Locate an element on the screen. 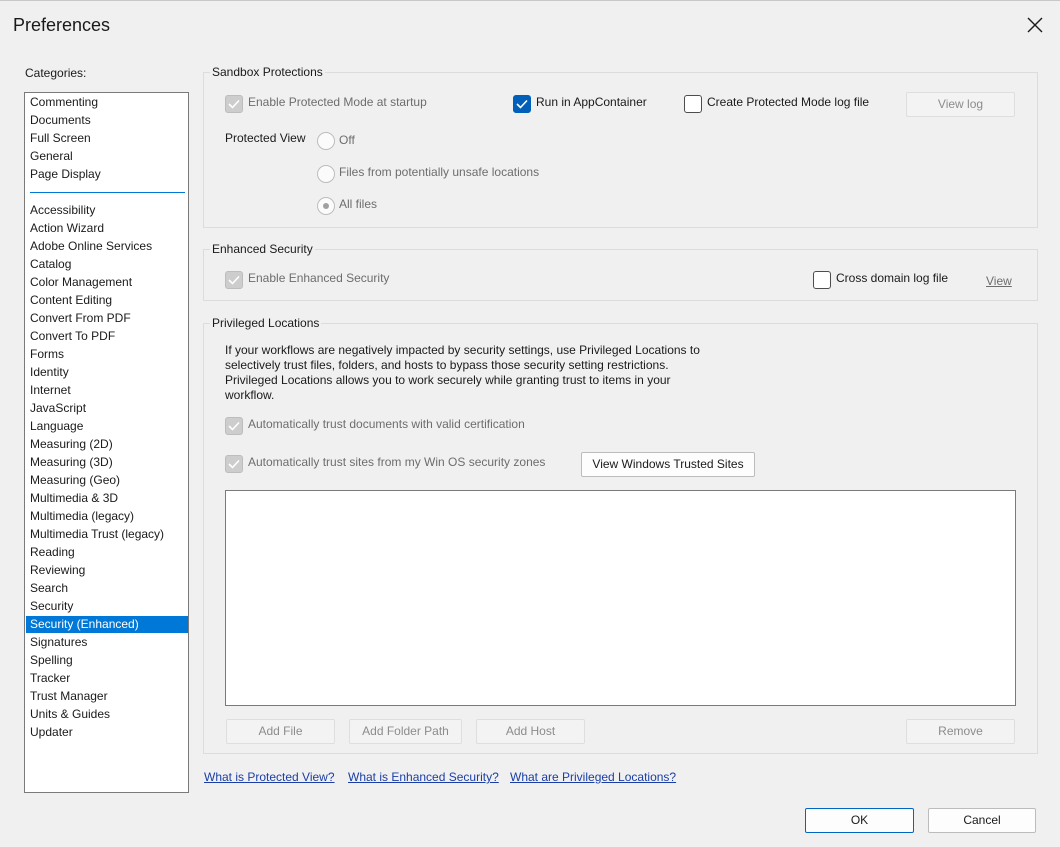  radio-unsafe-locations-label: Files from potentially unsafe locations is located at coordinates (439, 172).